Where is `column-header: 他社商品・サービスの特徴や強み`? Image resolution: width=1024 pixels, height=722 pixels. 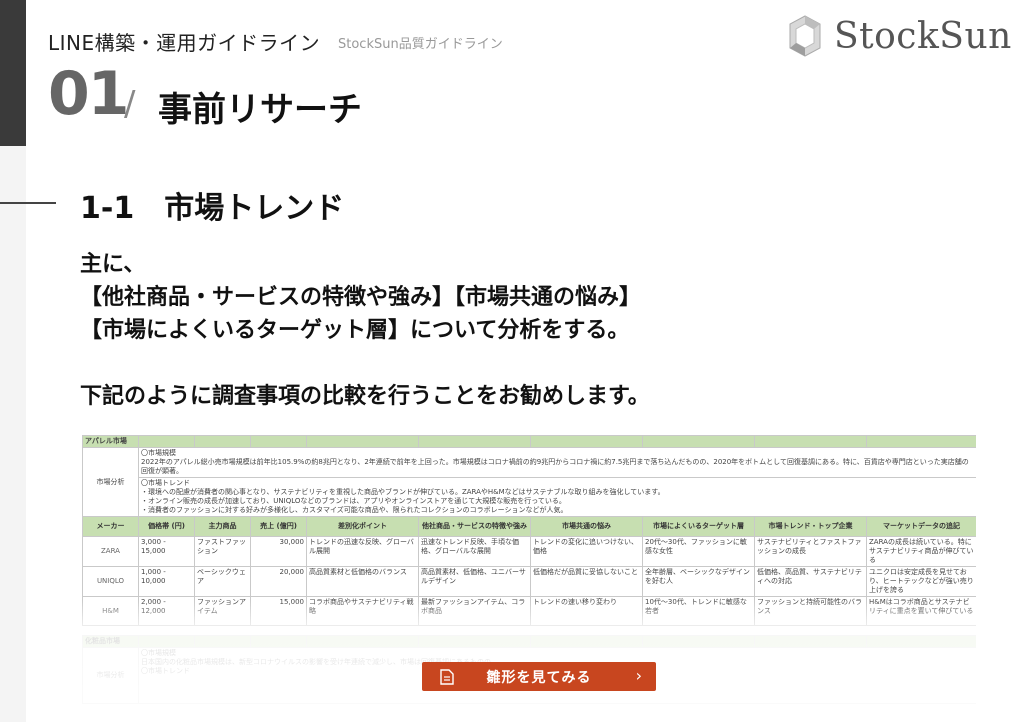 column-header: 他社商品・サービスの特徴や強み is located at coordinates (474, 526).